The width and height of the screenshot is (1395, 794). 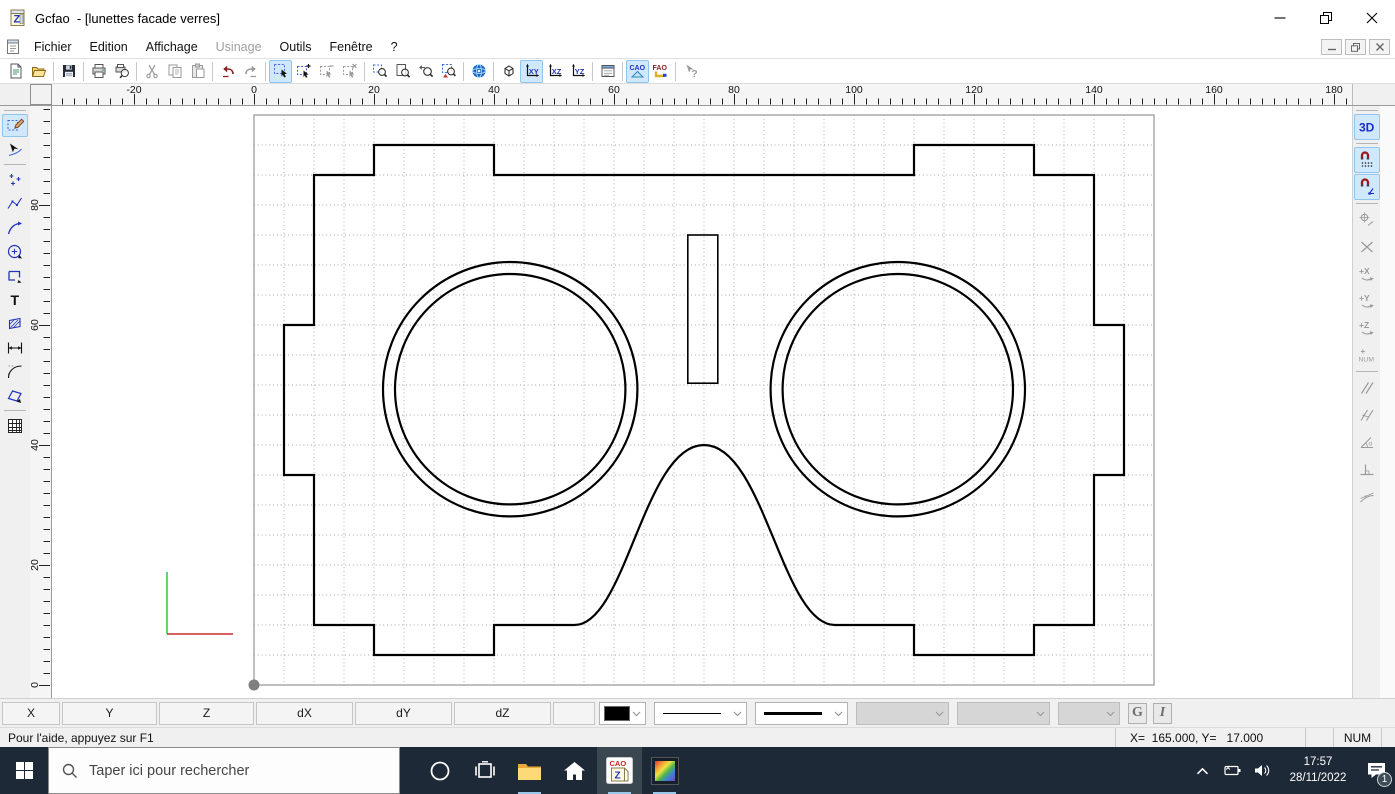 What do you see at coordinates (700, 713) in the screenshot?
I see `line-style-dropdown` at bounding box center [700, 713].